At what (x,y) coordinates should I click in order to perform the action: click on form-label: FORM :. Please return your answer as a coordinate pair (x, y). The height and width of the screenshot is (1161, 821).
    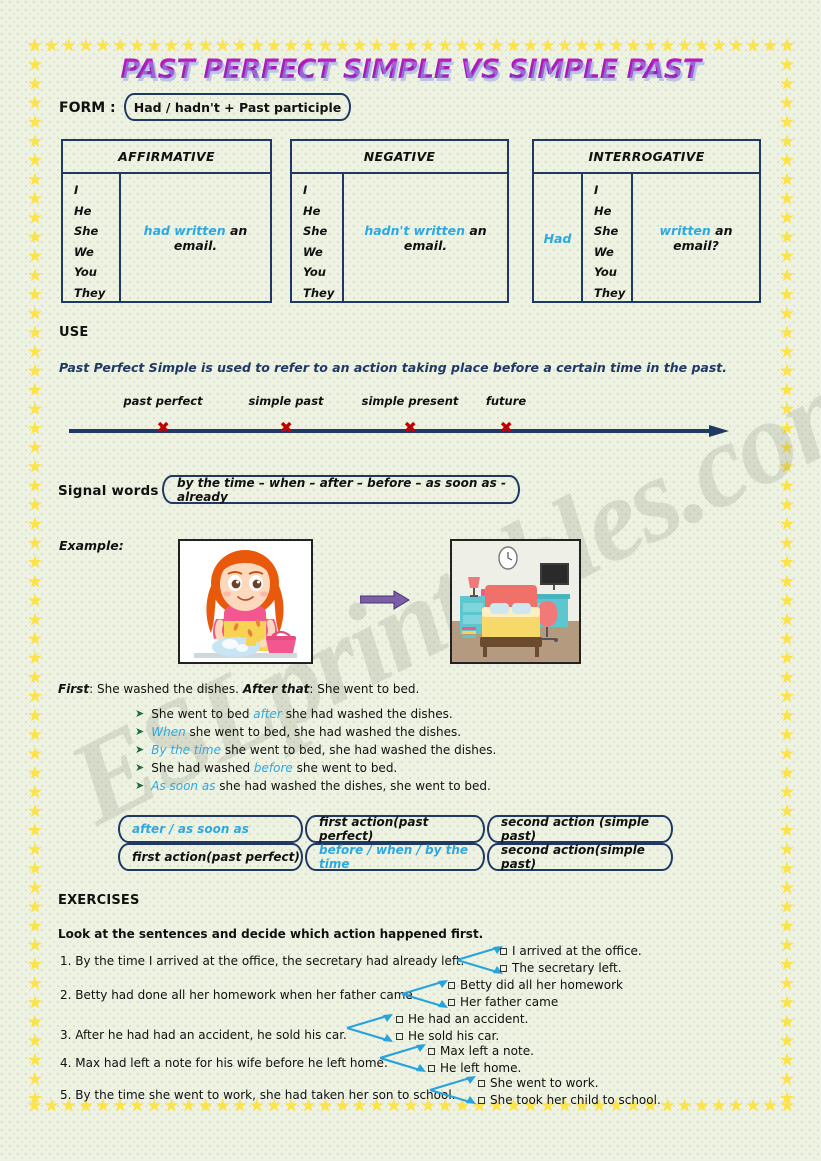
    Looking at the image, I should click on (87, 108).